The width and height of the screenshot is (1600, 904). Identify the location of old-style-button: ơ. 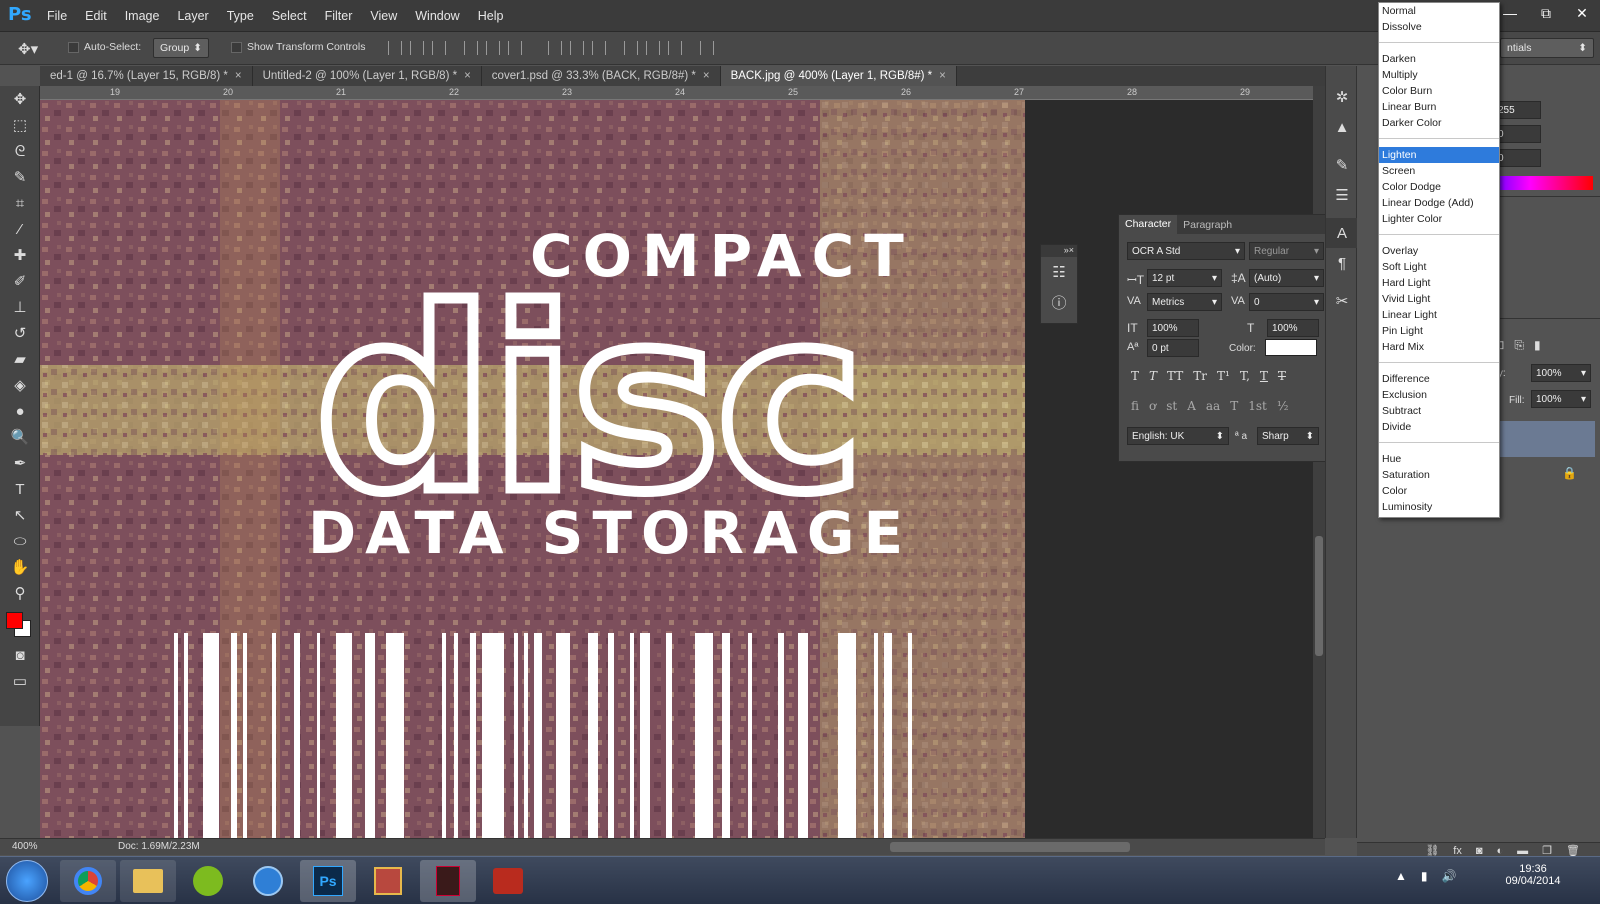
(1152, 406).